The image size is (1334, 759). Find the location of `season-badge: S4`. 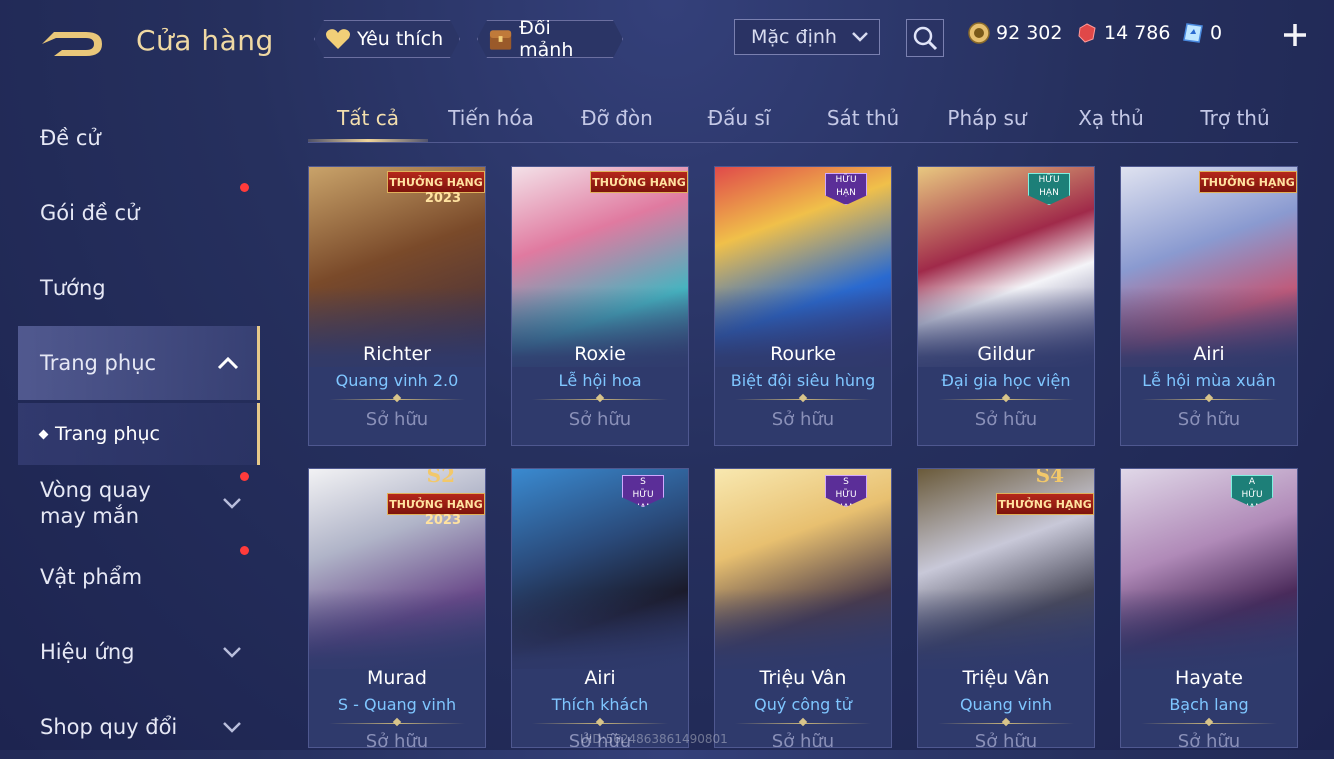

season-badge: S4 is located at coordinates (1049, 477).